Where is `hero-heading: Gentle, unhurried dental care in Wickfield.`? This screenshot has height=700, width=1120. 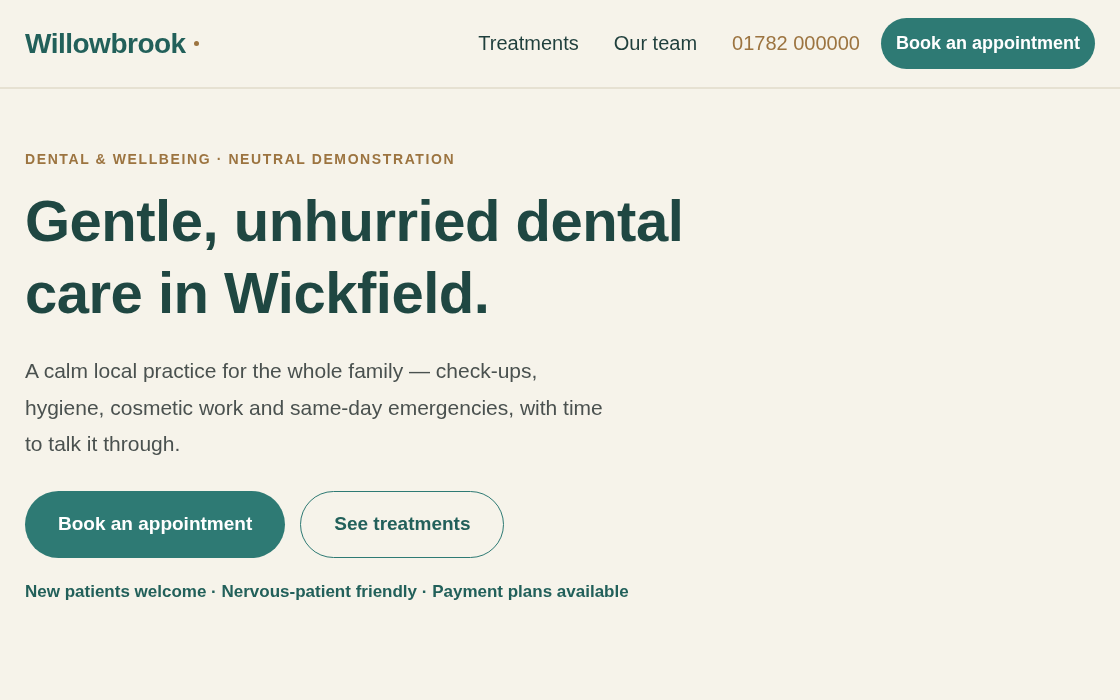
hero-heading: Gentle, unhurried dental care in Wickfield. is located at coordinates (355, 257).